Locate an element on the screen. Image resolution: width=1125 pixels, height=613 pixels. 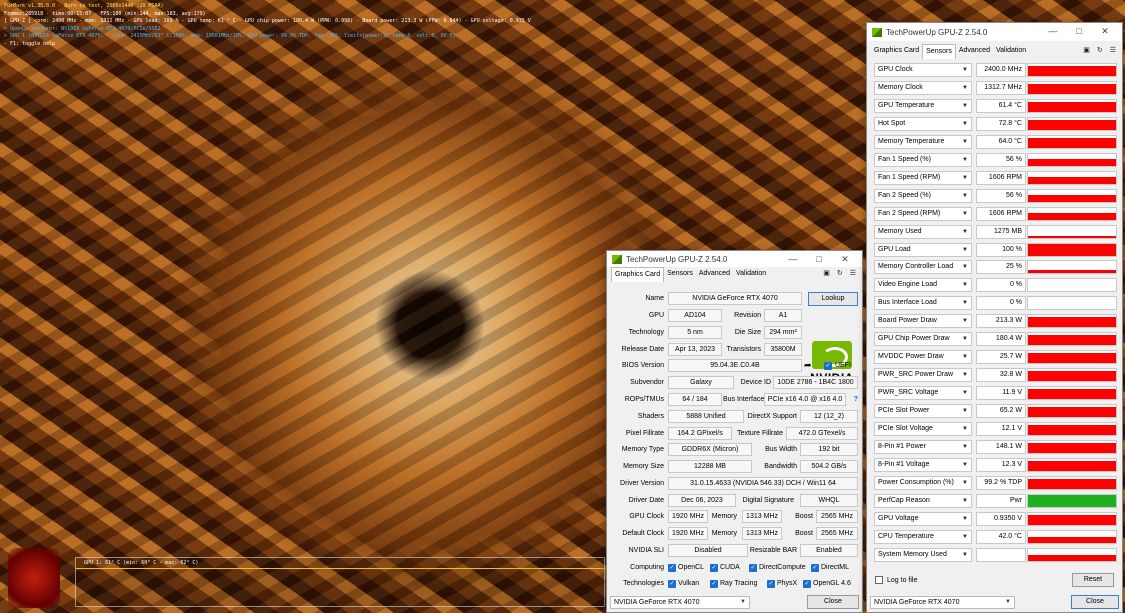
sensor-name-dropdown: GPU Voltage ▼ is located at coordinates (923, 518).